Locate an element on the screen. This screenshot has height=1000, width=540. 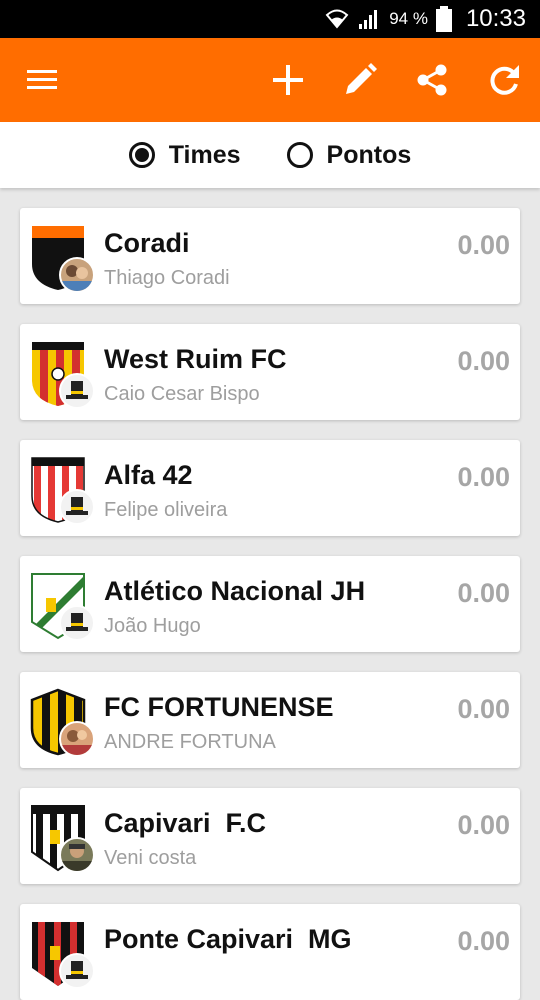
owner-name: Felipe oliveira is located at coordinates (166, 510).